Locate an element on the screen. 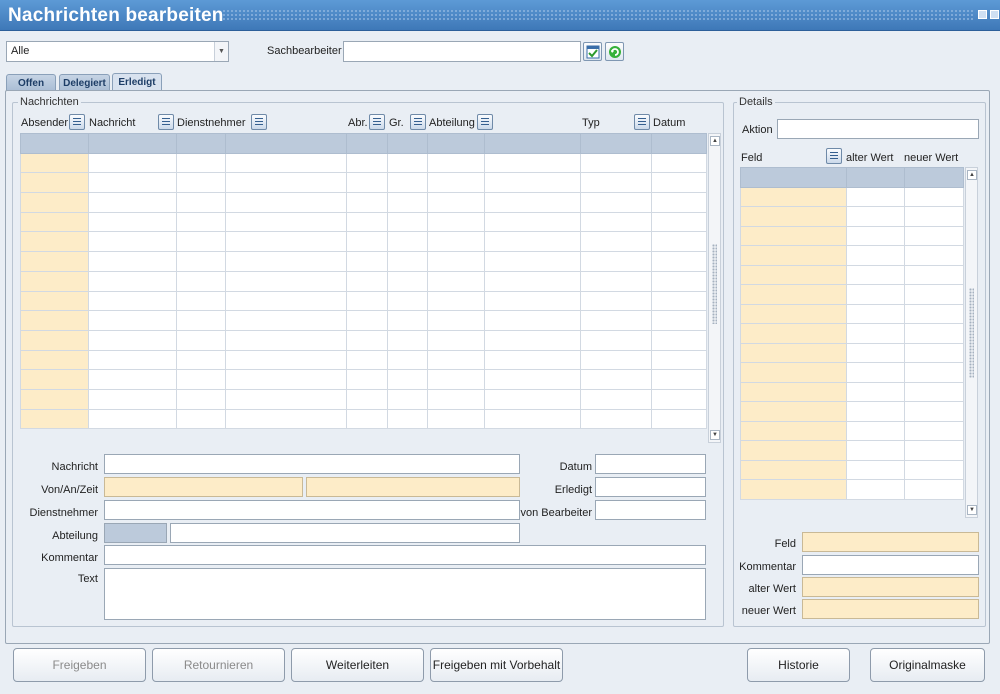  close-icon is located at coordinates (994, 14).